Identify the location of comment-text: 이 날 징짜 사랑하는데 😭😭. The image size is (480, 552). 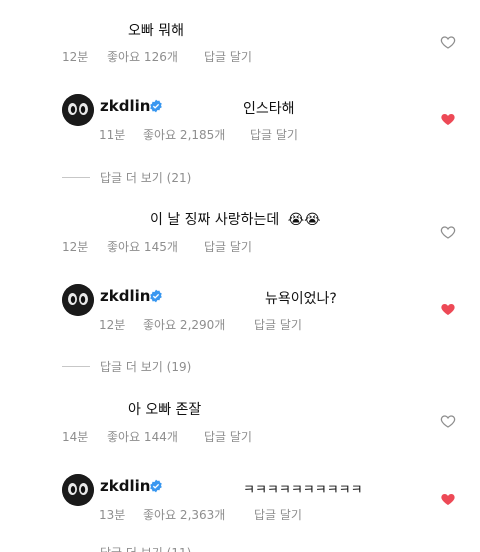
(235, 219).